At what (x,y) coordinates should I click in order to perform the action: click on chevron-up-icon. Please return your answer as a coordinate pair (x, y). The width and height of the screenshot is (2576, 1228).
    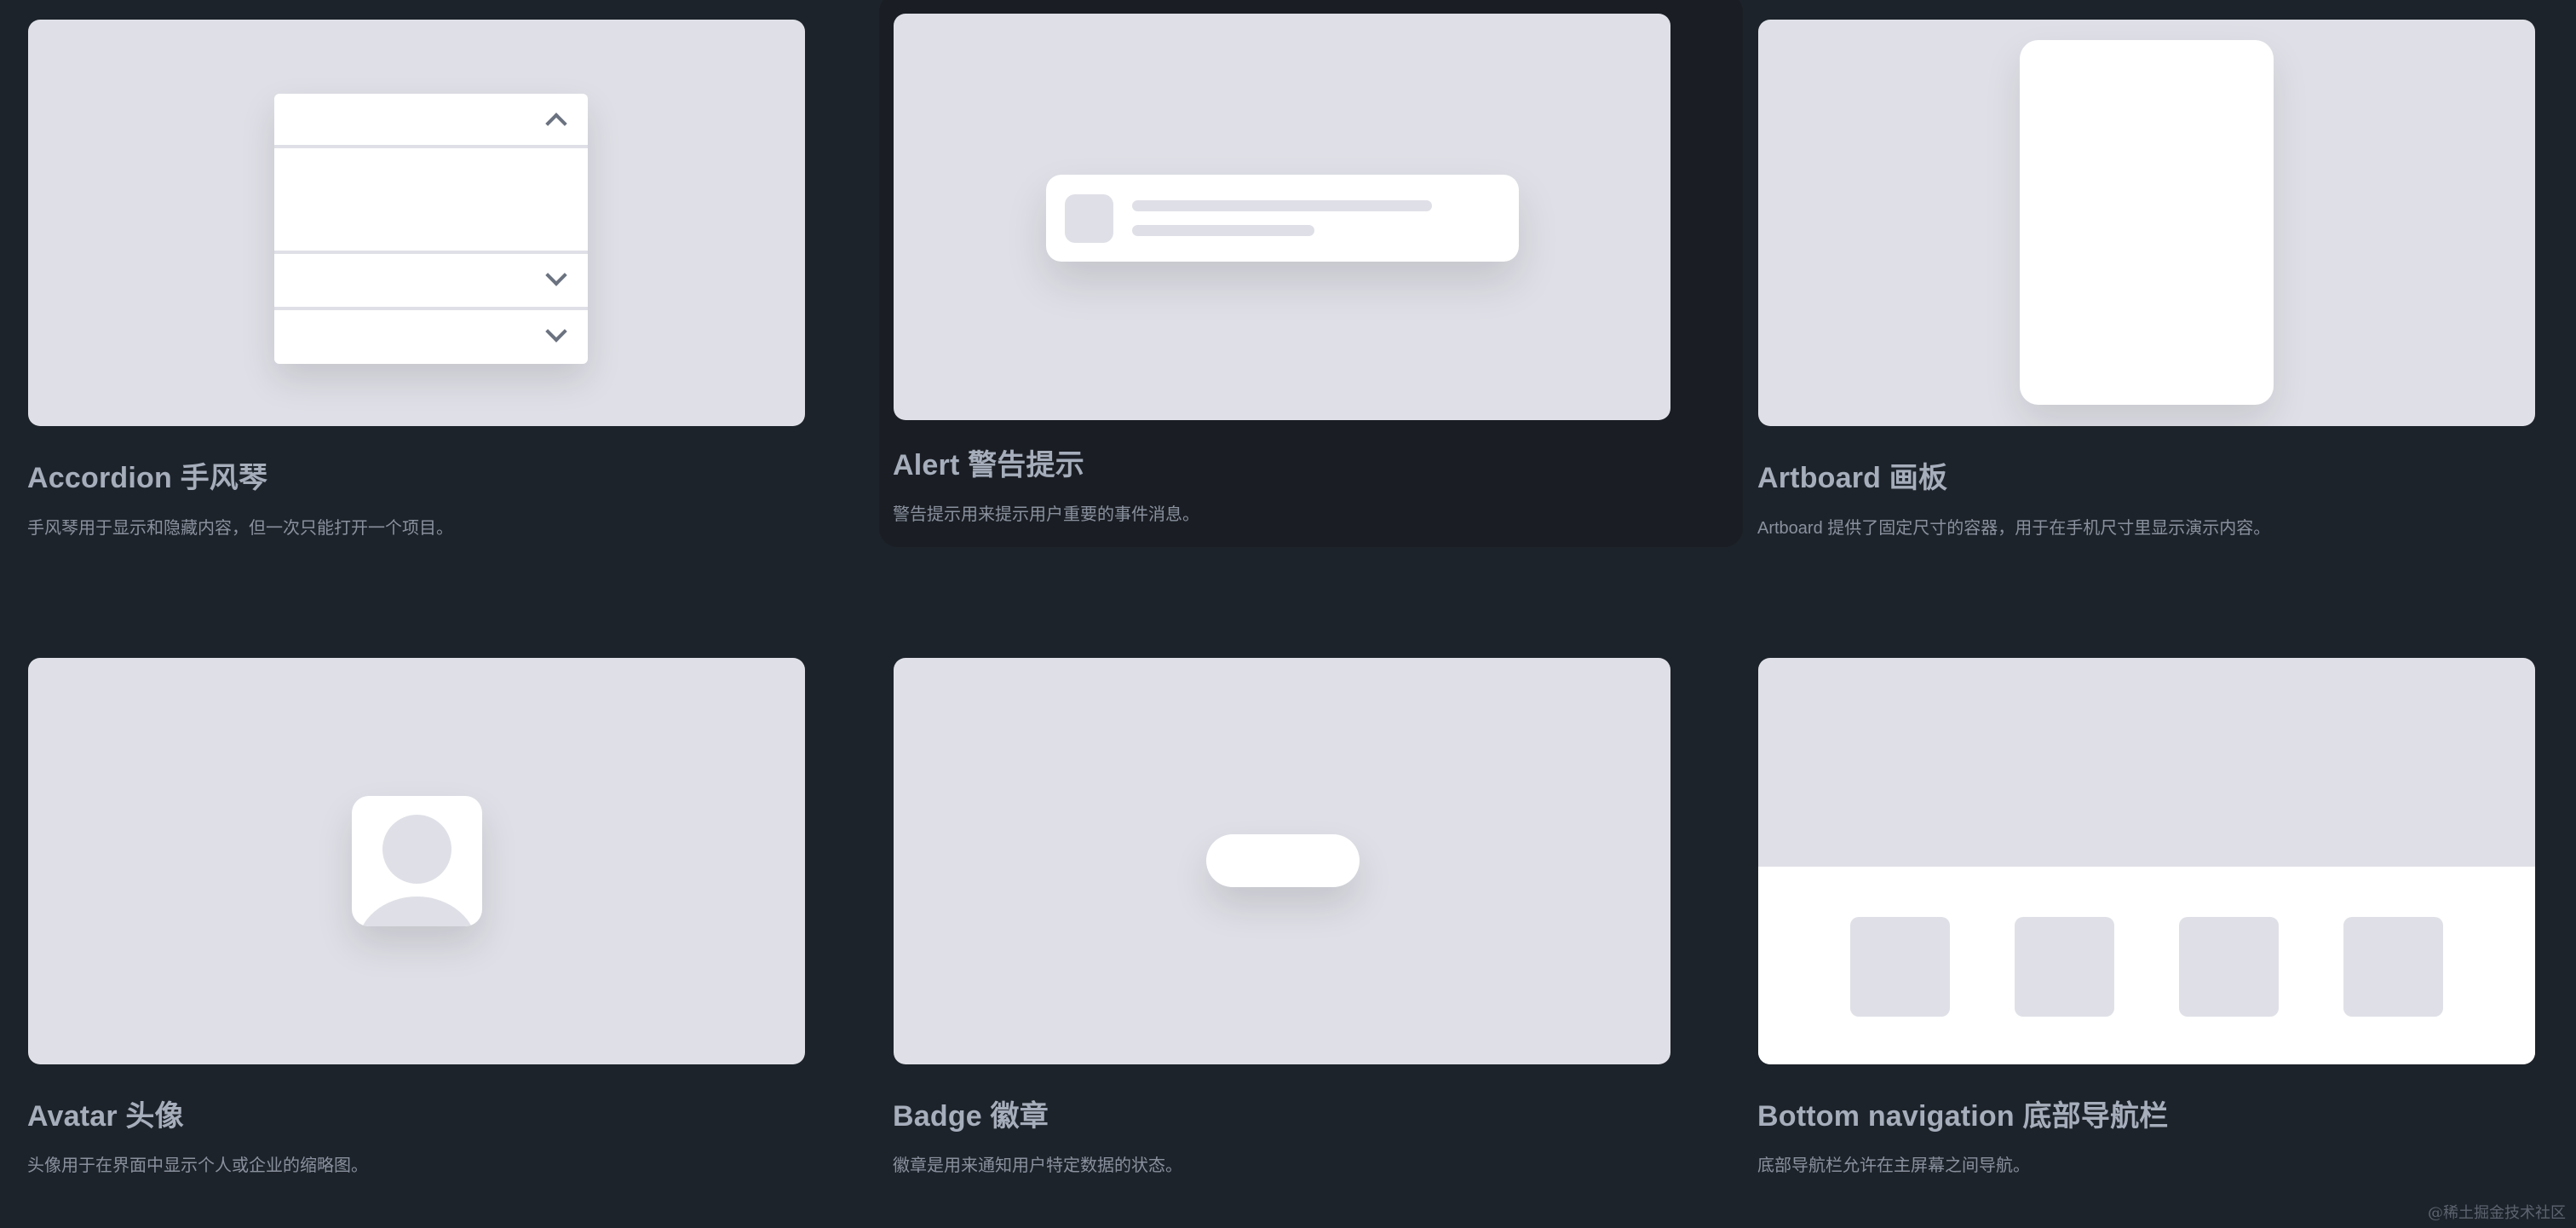
    Looking at the image, I should click on (556, 124).